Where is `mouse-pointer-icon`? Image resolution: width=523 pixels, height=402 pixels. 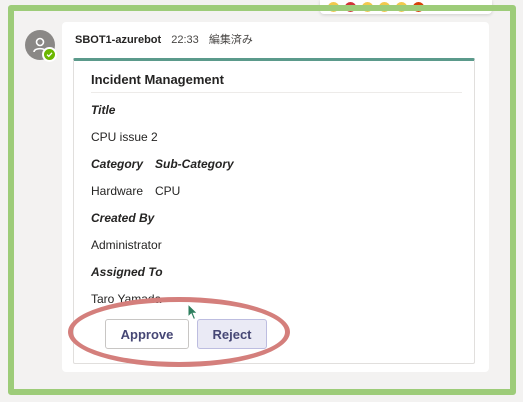 mouse-pointer-icon is located at coordinates (193, 312).